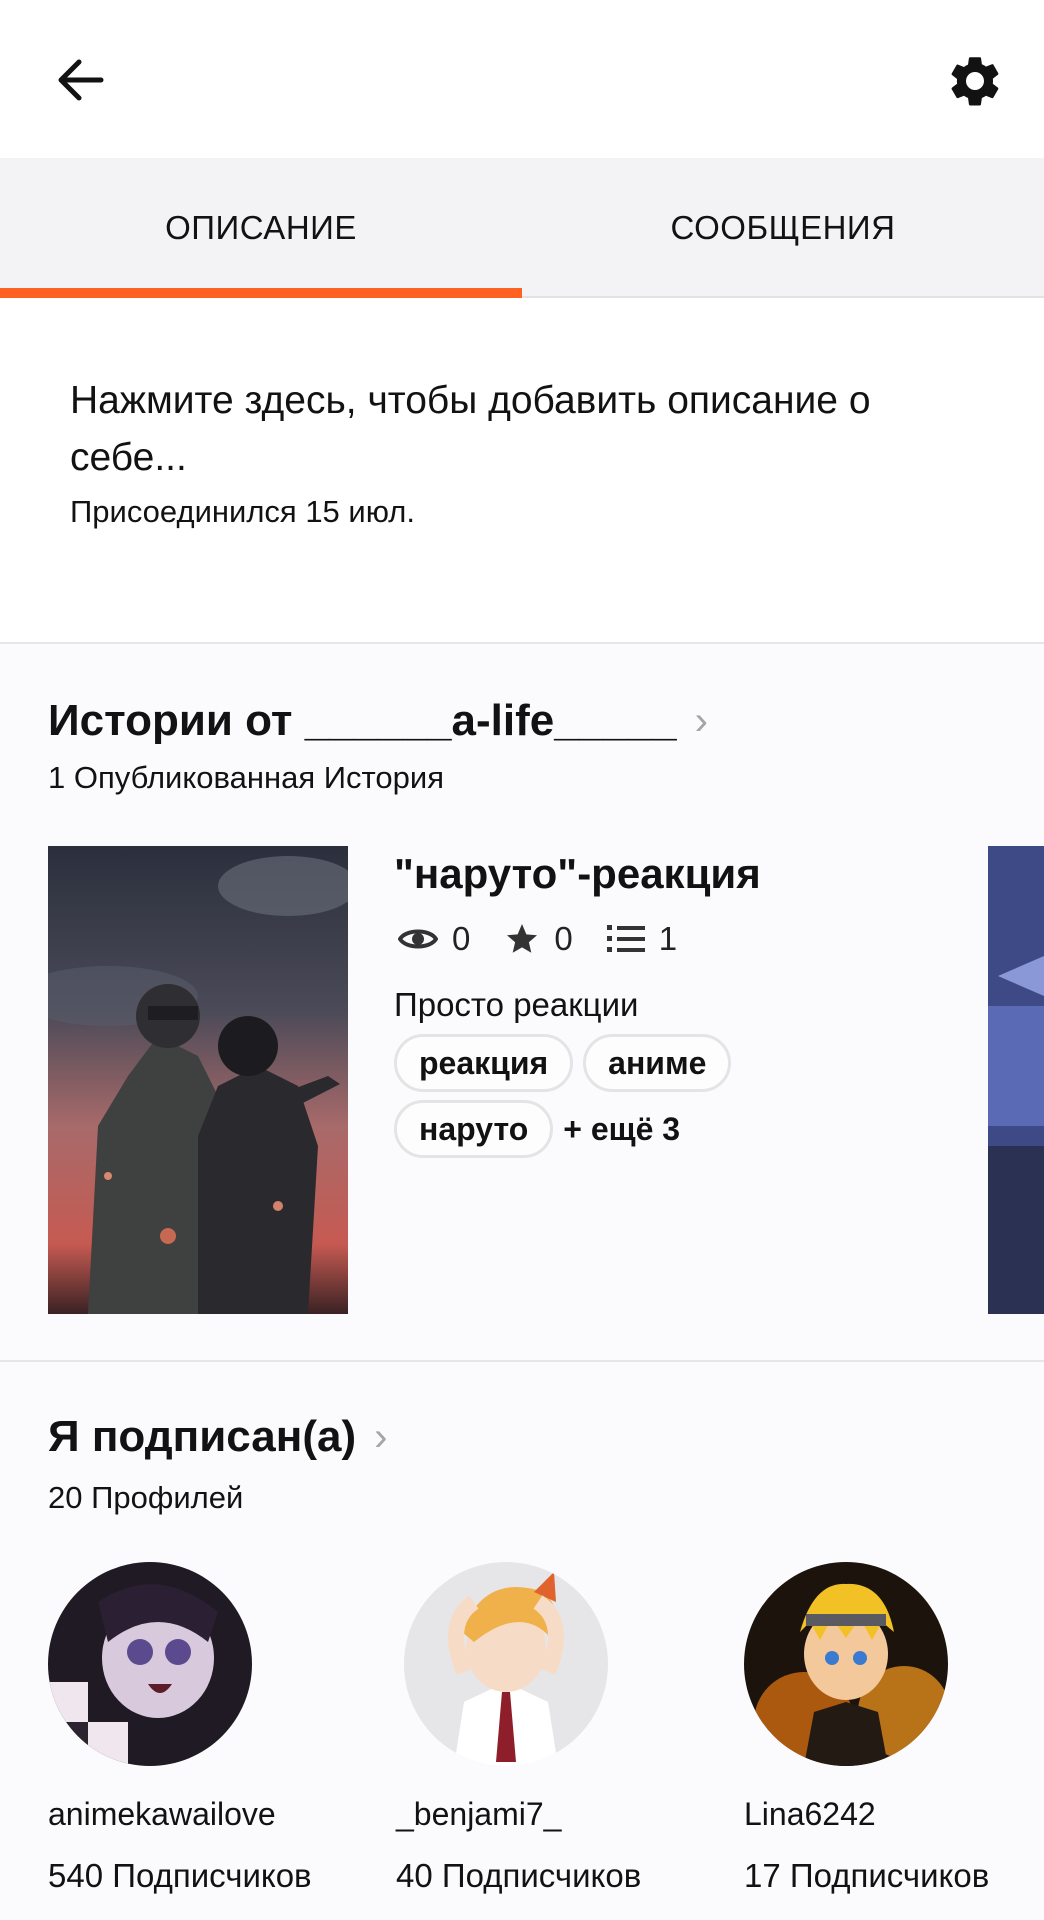 The image size is (1044, 1920). I want to click on tab-description: ОПИСАНИЕ, so click(261, 228).